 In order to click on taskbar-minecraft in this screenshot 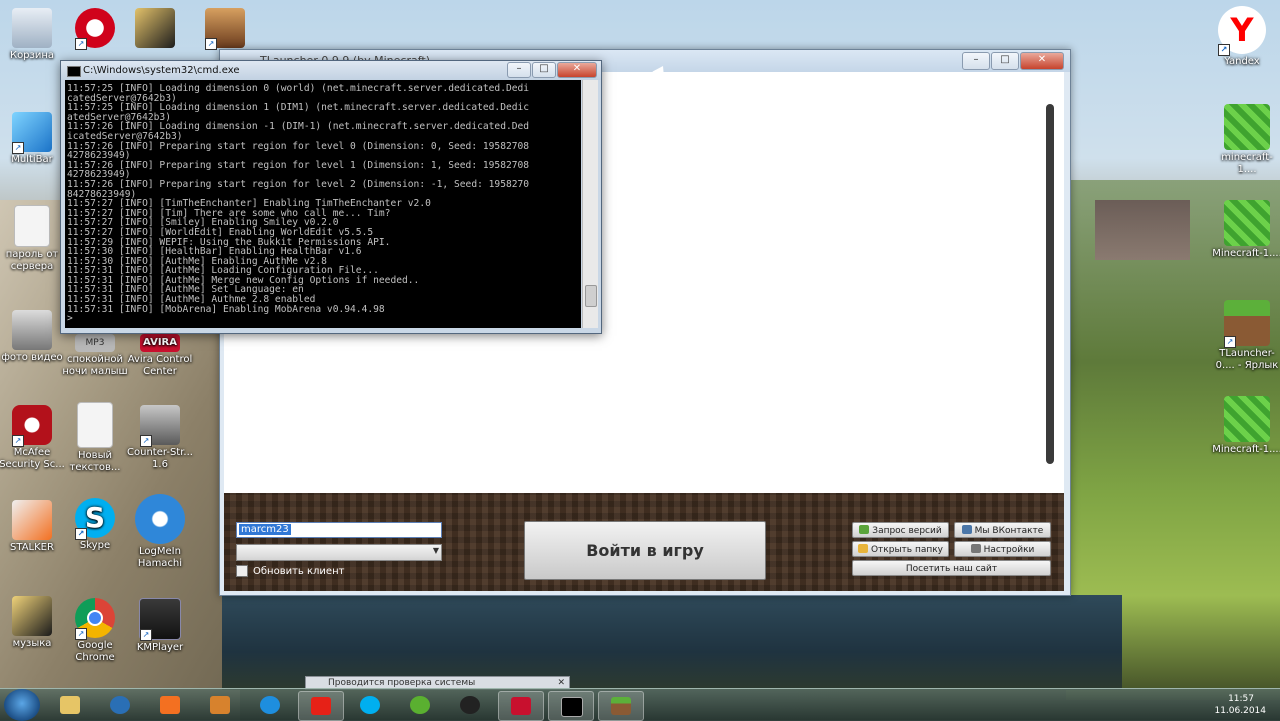, I will do `click(621, 706)`.